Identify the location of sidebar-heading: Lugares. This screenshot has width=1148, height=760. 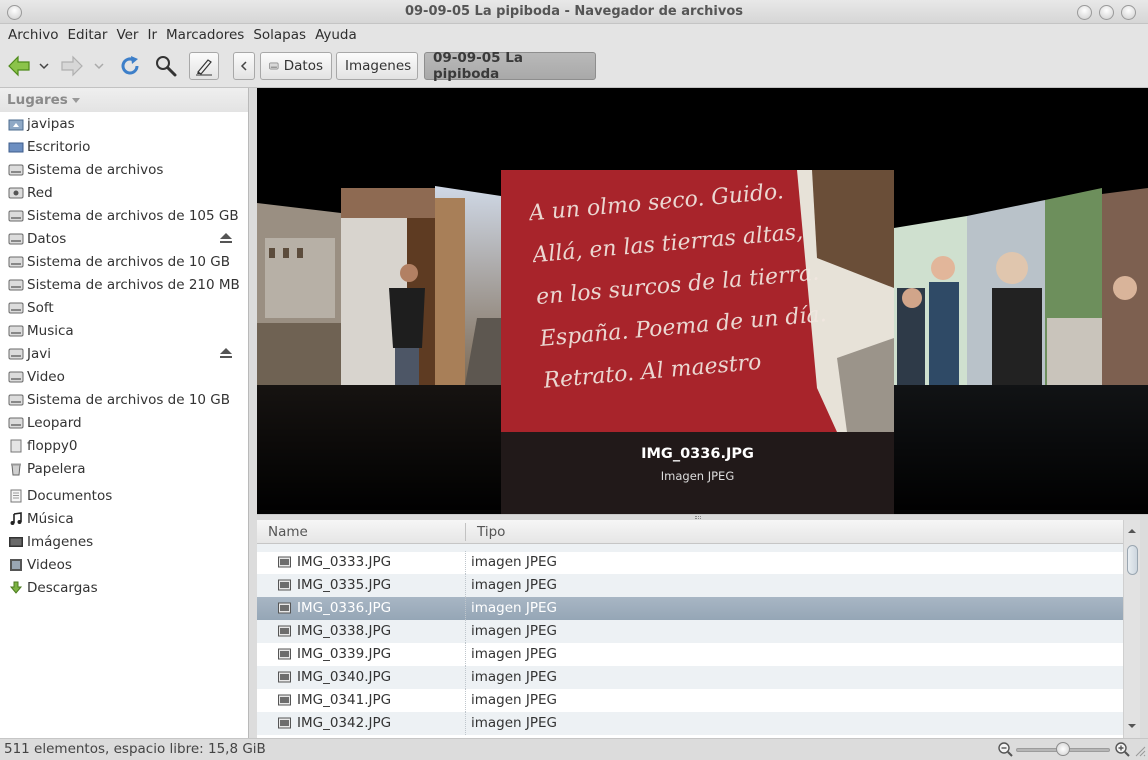
(124, 100).